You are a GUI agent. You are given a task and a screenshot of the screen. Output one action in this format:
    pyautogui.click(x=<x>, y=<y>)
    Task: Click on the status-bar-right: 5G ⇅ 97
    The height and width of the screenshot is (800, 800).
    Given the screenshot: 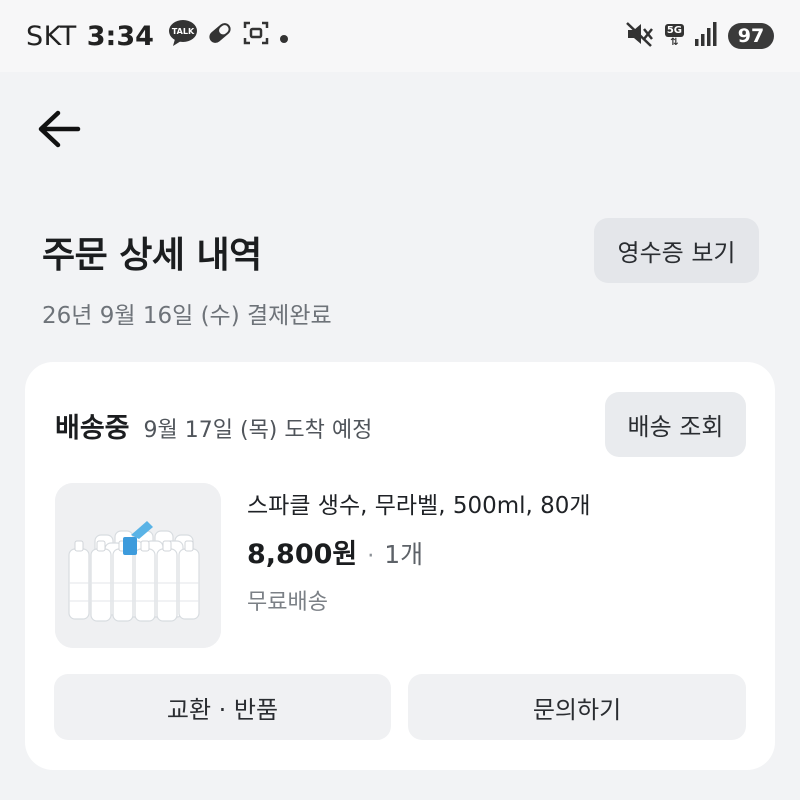 What is the action you would take?
    pyautogui.click(x=699, y=36)
    